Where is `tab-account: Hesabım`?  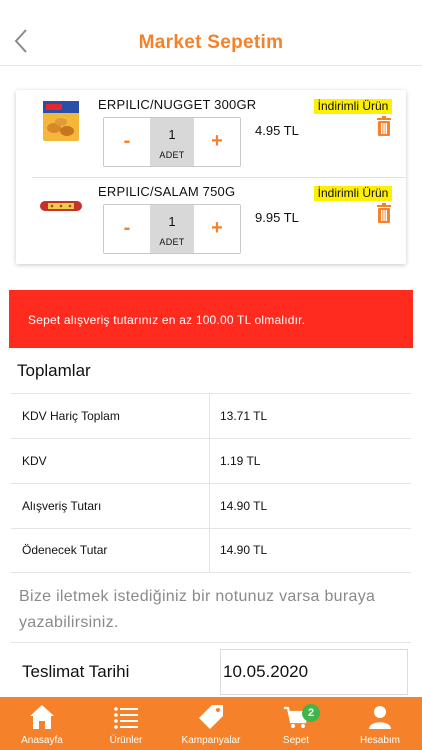
tab-account: Hesabım is located at coordinates (380, 723).